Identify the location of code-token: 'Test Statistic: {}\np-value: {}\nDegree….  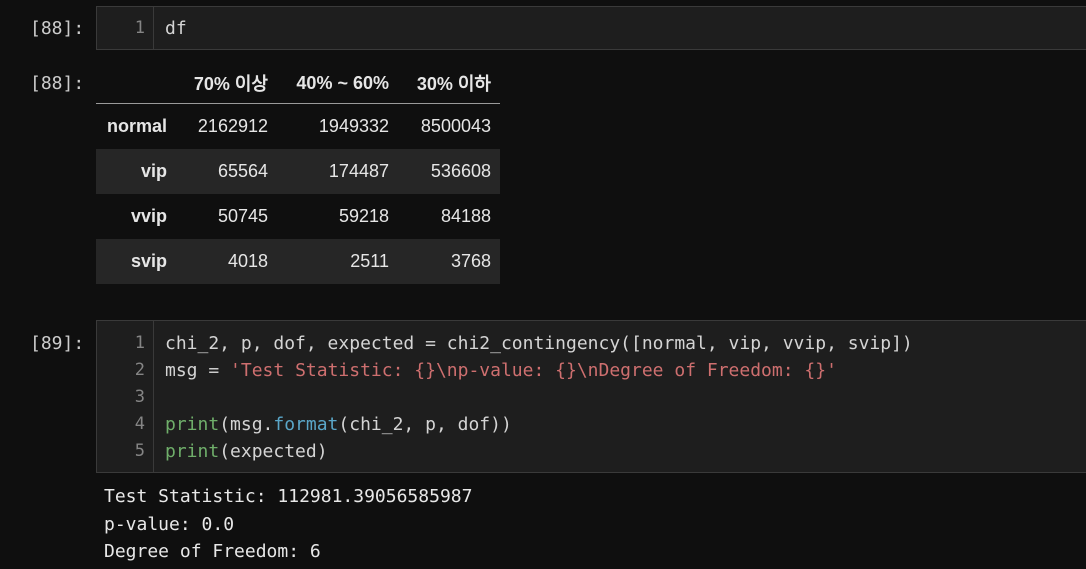
(533, 370).